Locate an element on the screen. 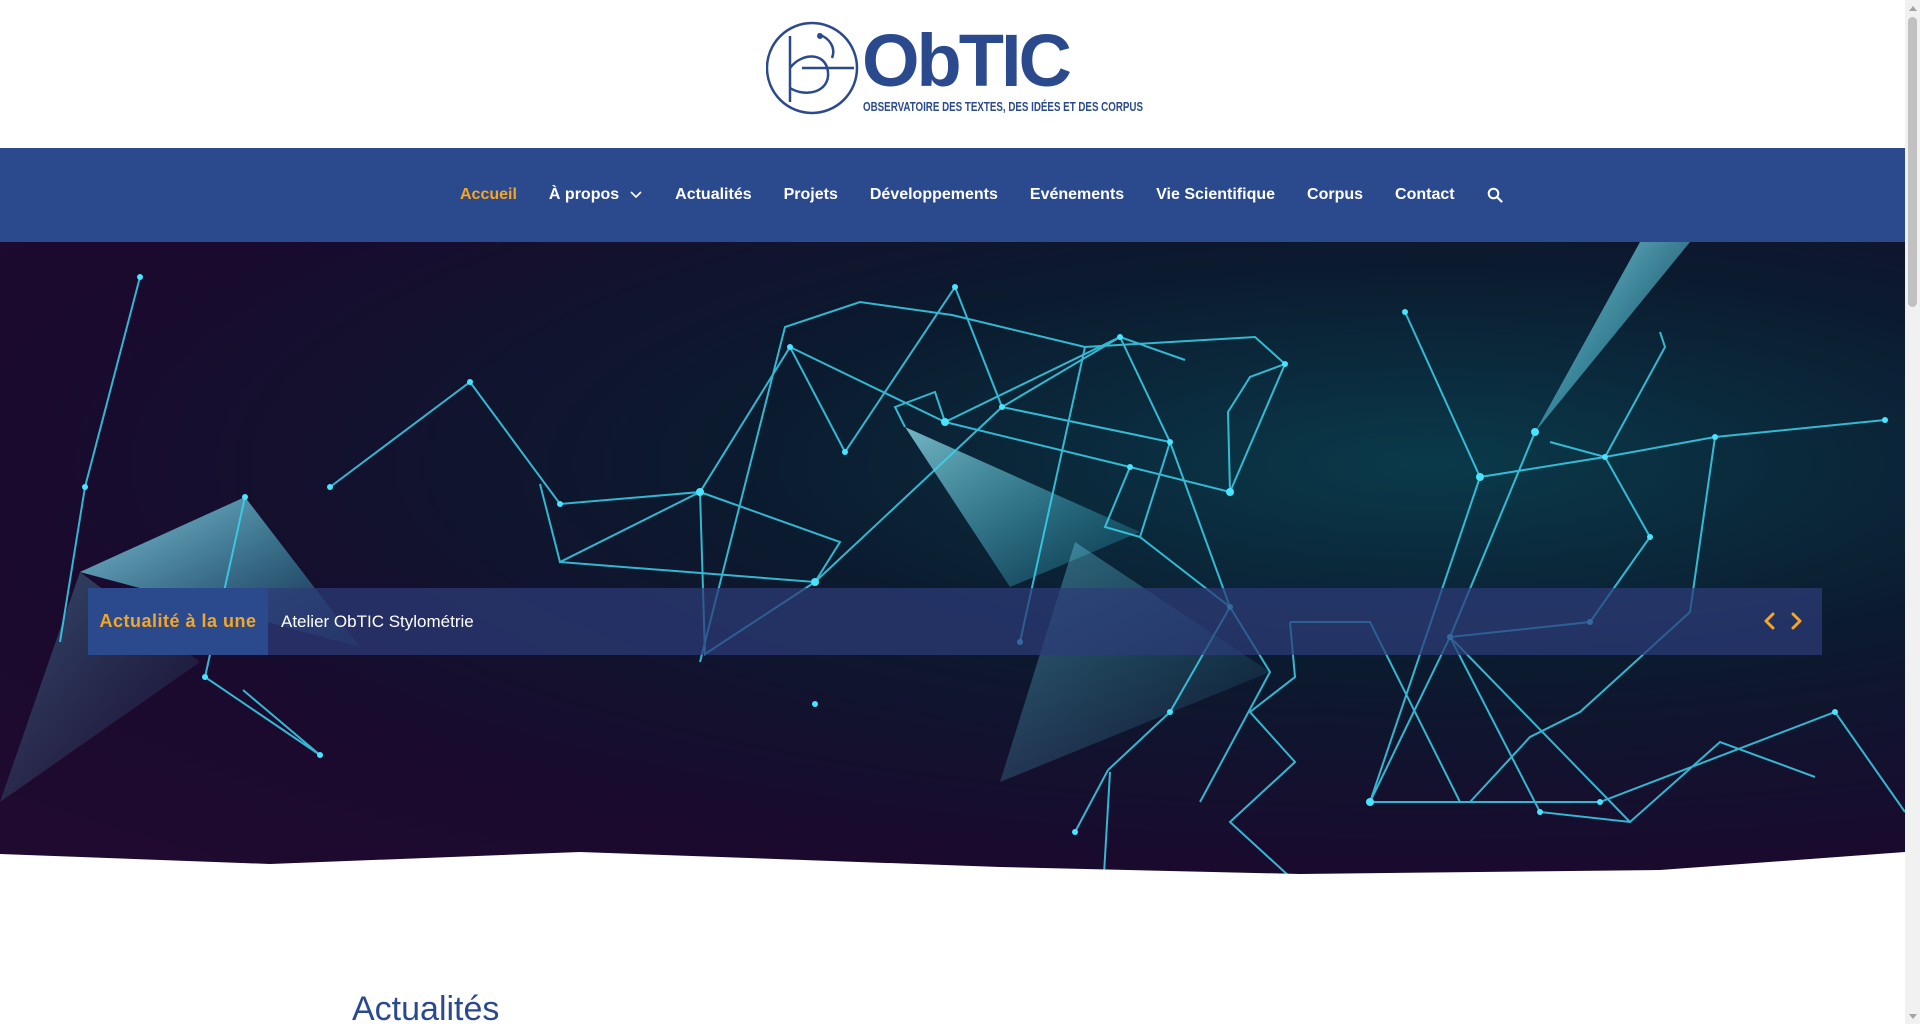  nav-item-corpus: Corpus is located at coordinates (1335, 195).